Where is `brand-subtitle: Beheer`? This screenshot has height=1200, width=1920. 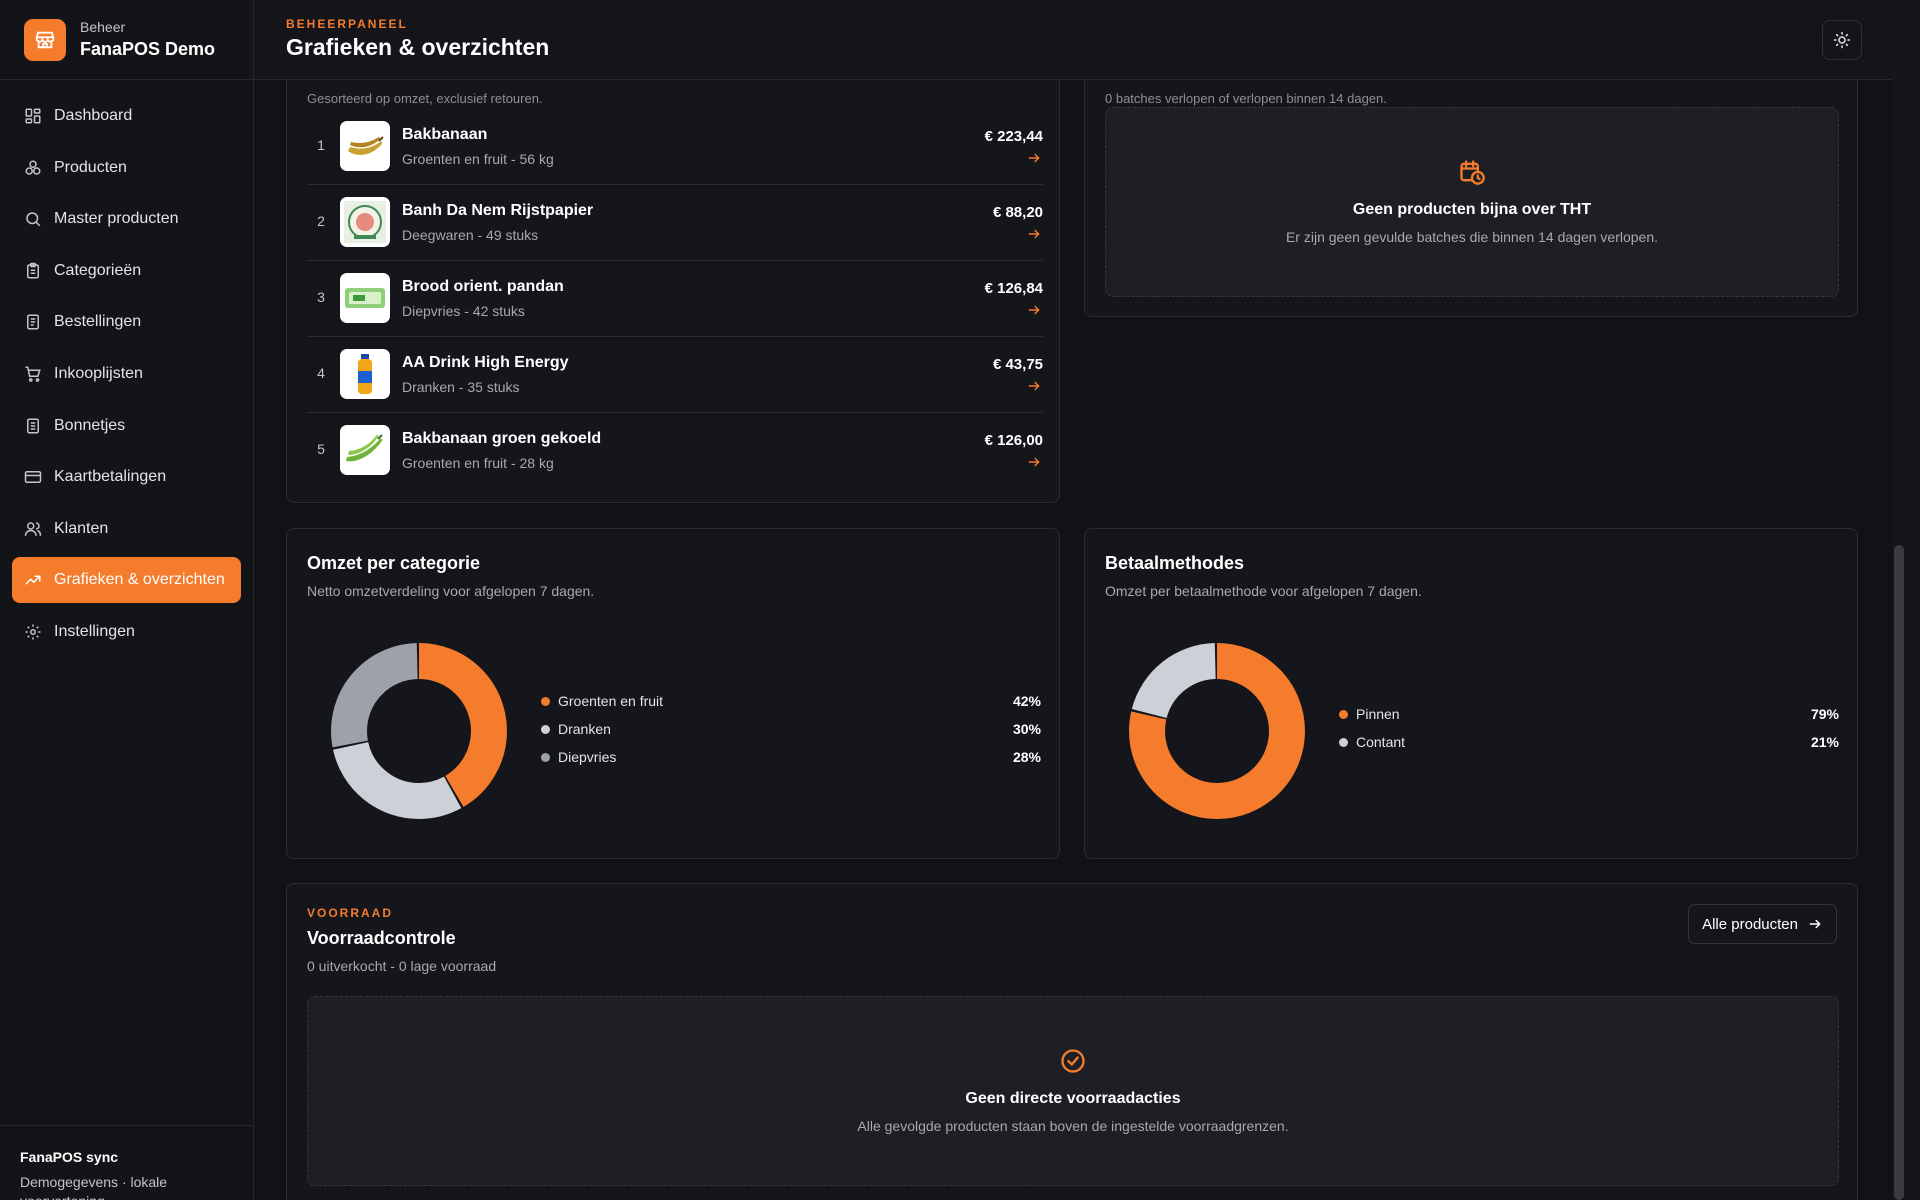 brand-subtitle: Beheer is located at coordinates (103, 27).